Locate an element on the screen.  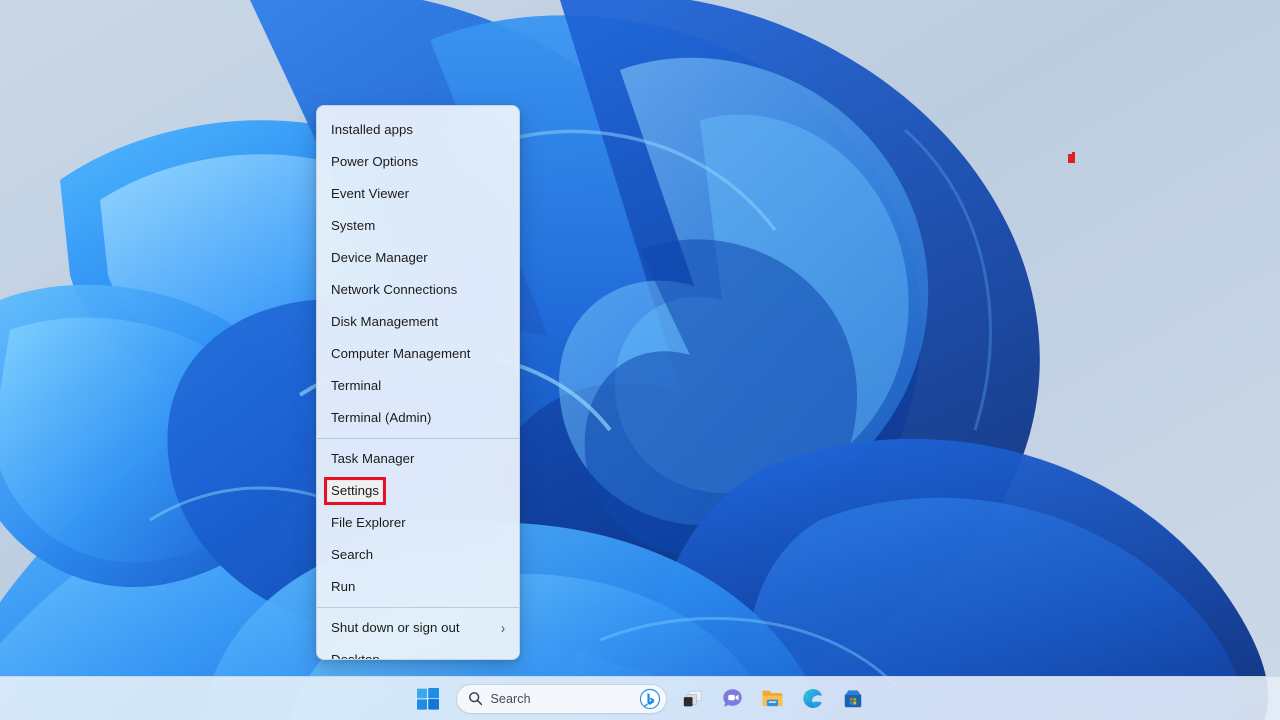
menu-item-shut-down-or-sign-out: Shut down or sign out › is located at coordinates (418, 628).